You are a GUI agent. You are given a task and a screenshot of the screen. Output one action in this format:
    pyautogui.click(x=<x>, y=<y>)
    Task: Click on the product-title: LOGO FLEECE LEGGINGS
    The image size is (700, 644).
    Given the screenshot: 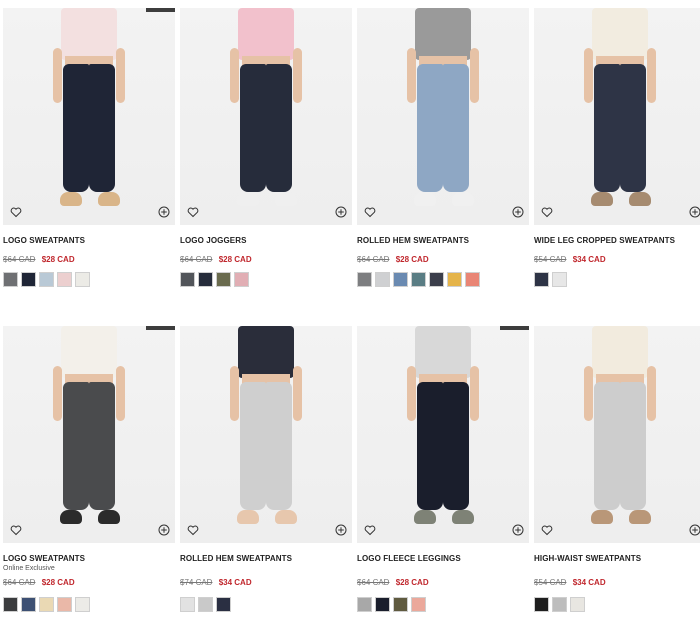 What is the action you would take?
    pyautogui.click(x=409, y=558)
    